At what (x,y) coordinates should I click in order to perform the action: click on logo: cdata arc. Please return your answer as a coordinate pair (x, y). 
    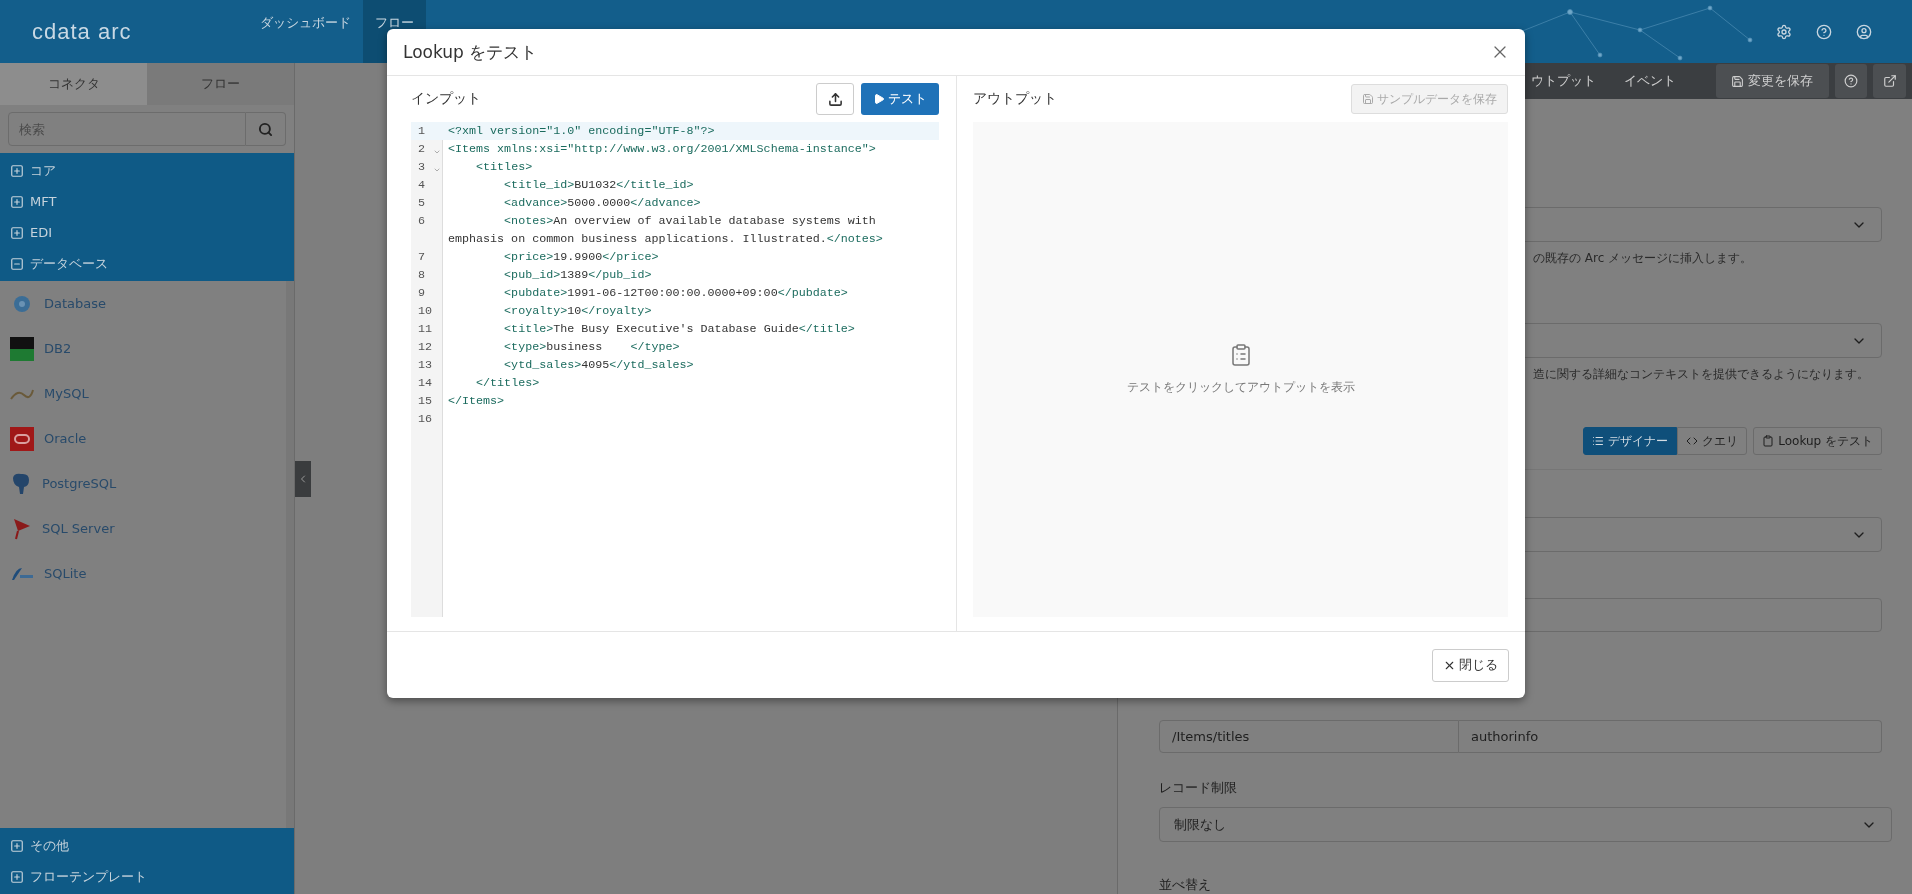
    Looking at the image, I should click on (82, 31).